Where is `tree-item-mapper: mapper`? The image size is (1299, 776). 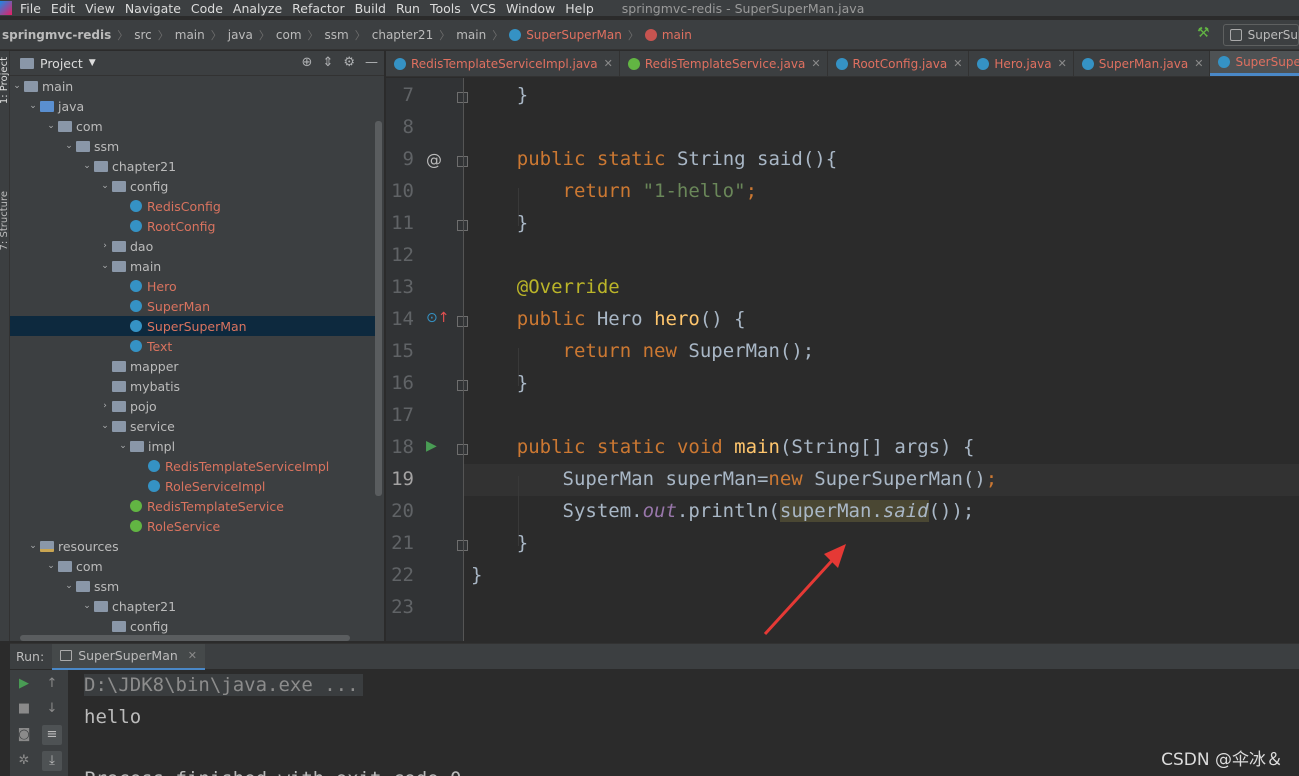
tree-item-mapper: mapper is located at coordinates (192, 366).